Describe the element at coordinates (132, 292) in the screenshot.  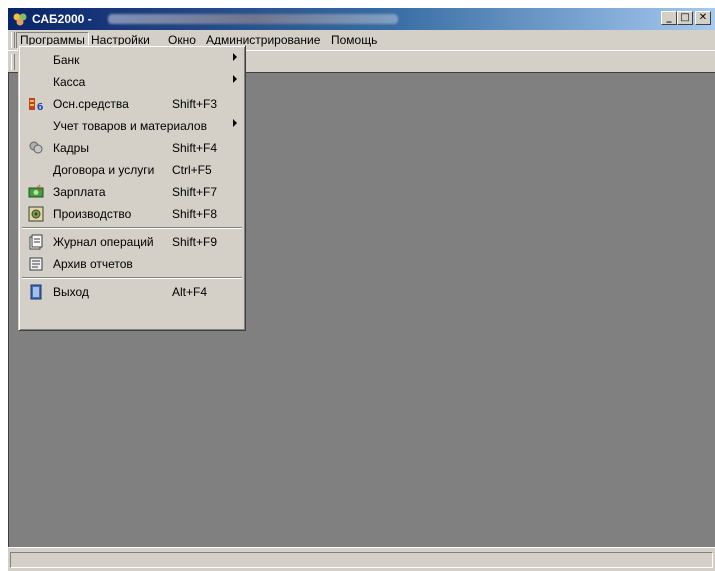
I see `menu-item-exit: Выход Alt+F4` at that location.